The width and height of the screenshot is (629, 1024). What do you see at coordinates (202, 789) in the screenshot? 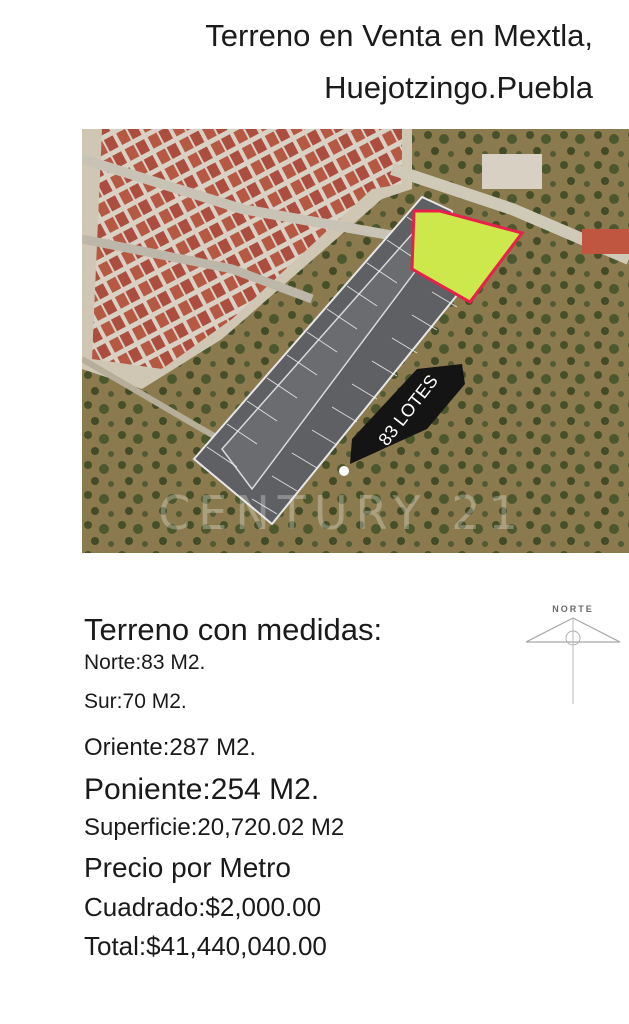
I see `spec-poniente: Poniente:254 M2.` at bounding box center [202, 789].